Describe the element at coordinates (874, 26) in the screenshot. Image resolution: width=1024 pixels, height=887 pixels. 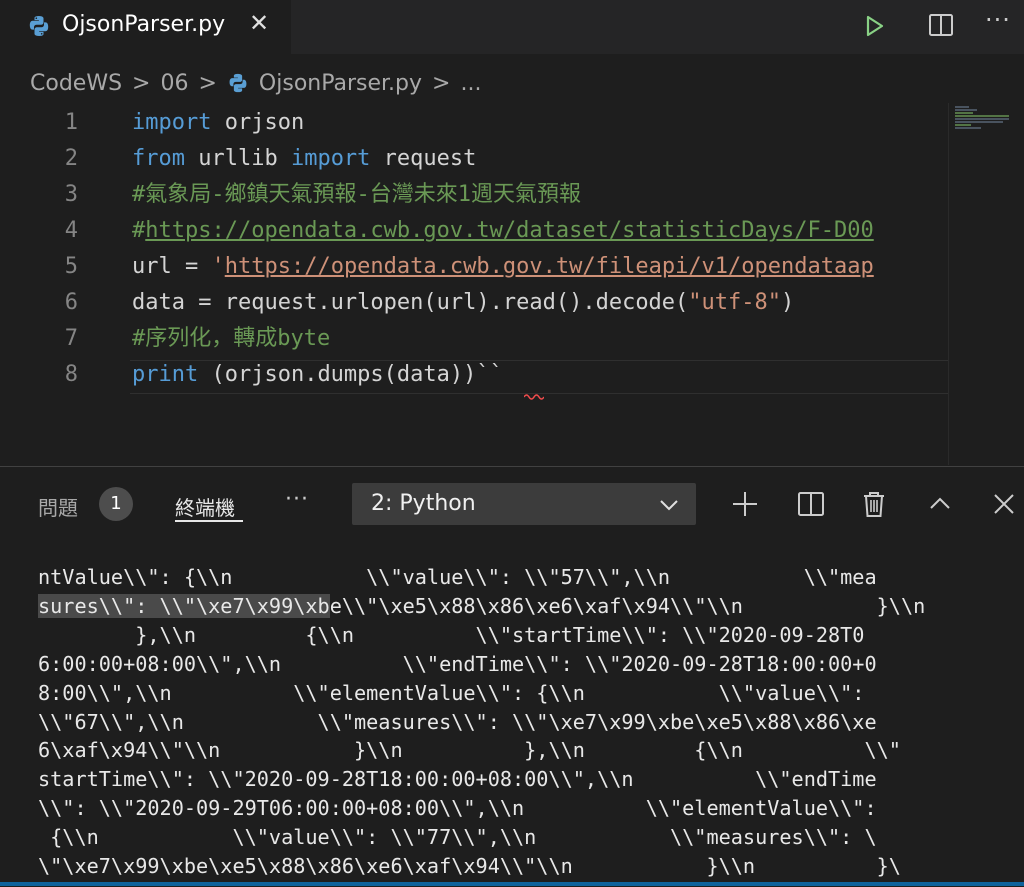
I see `run-icon` at that location.